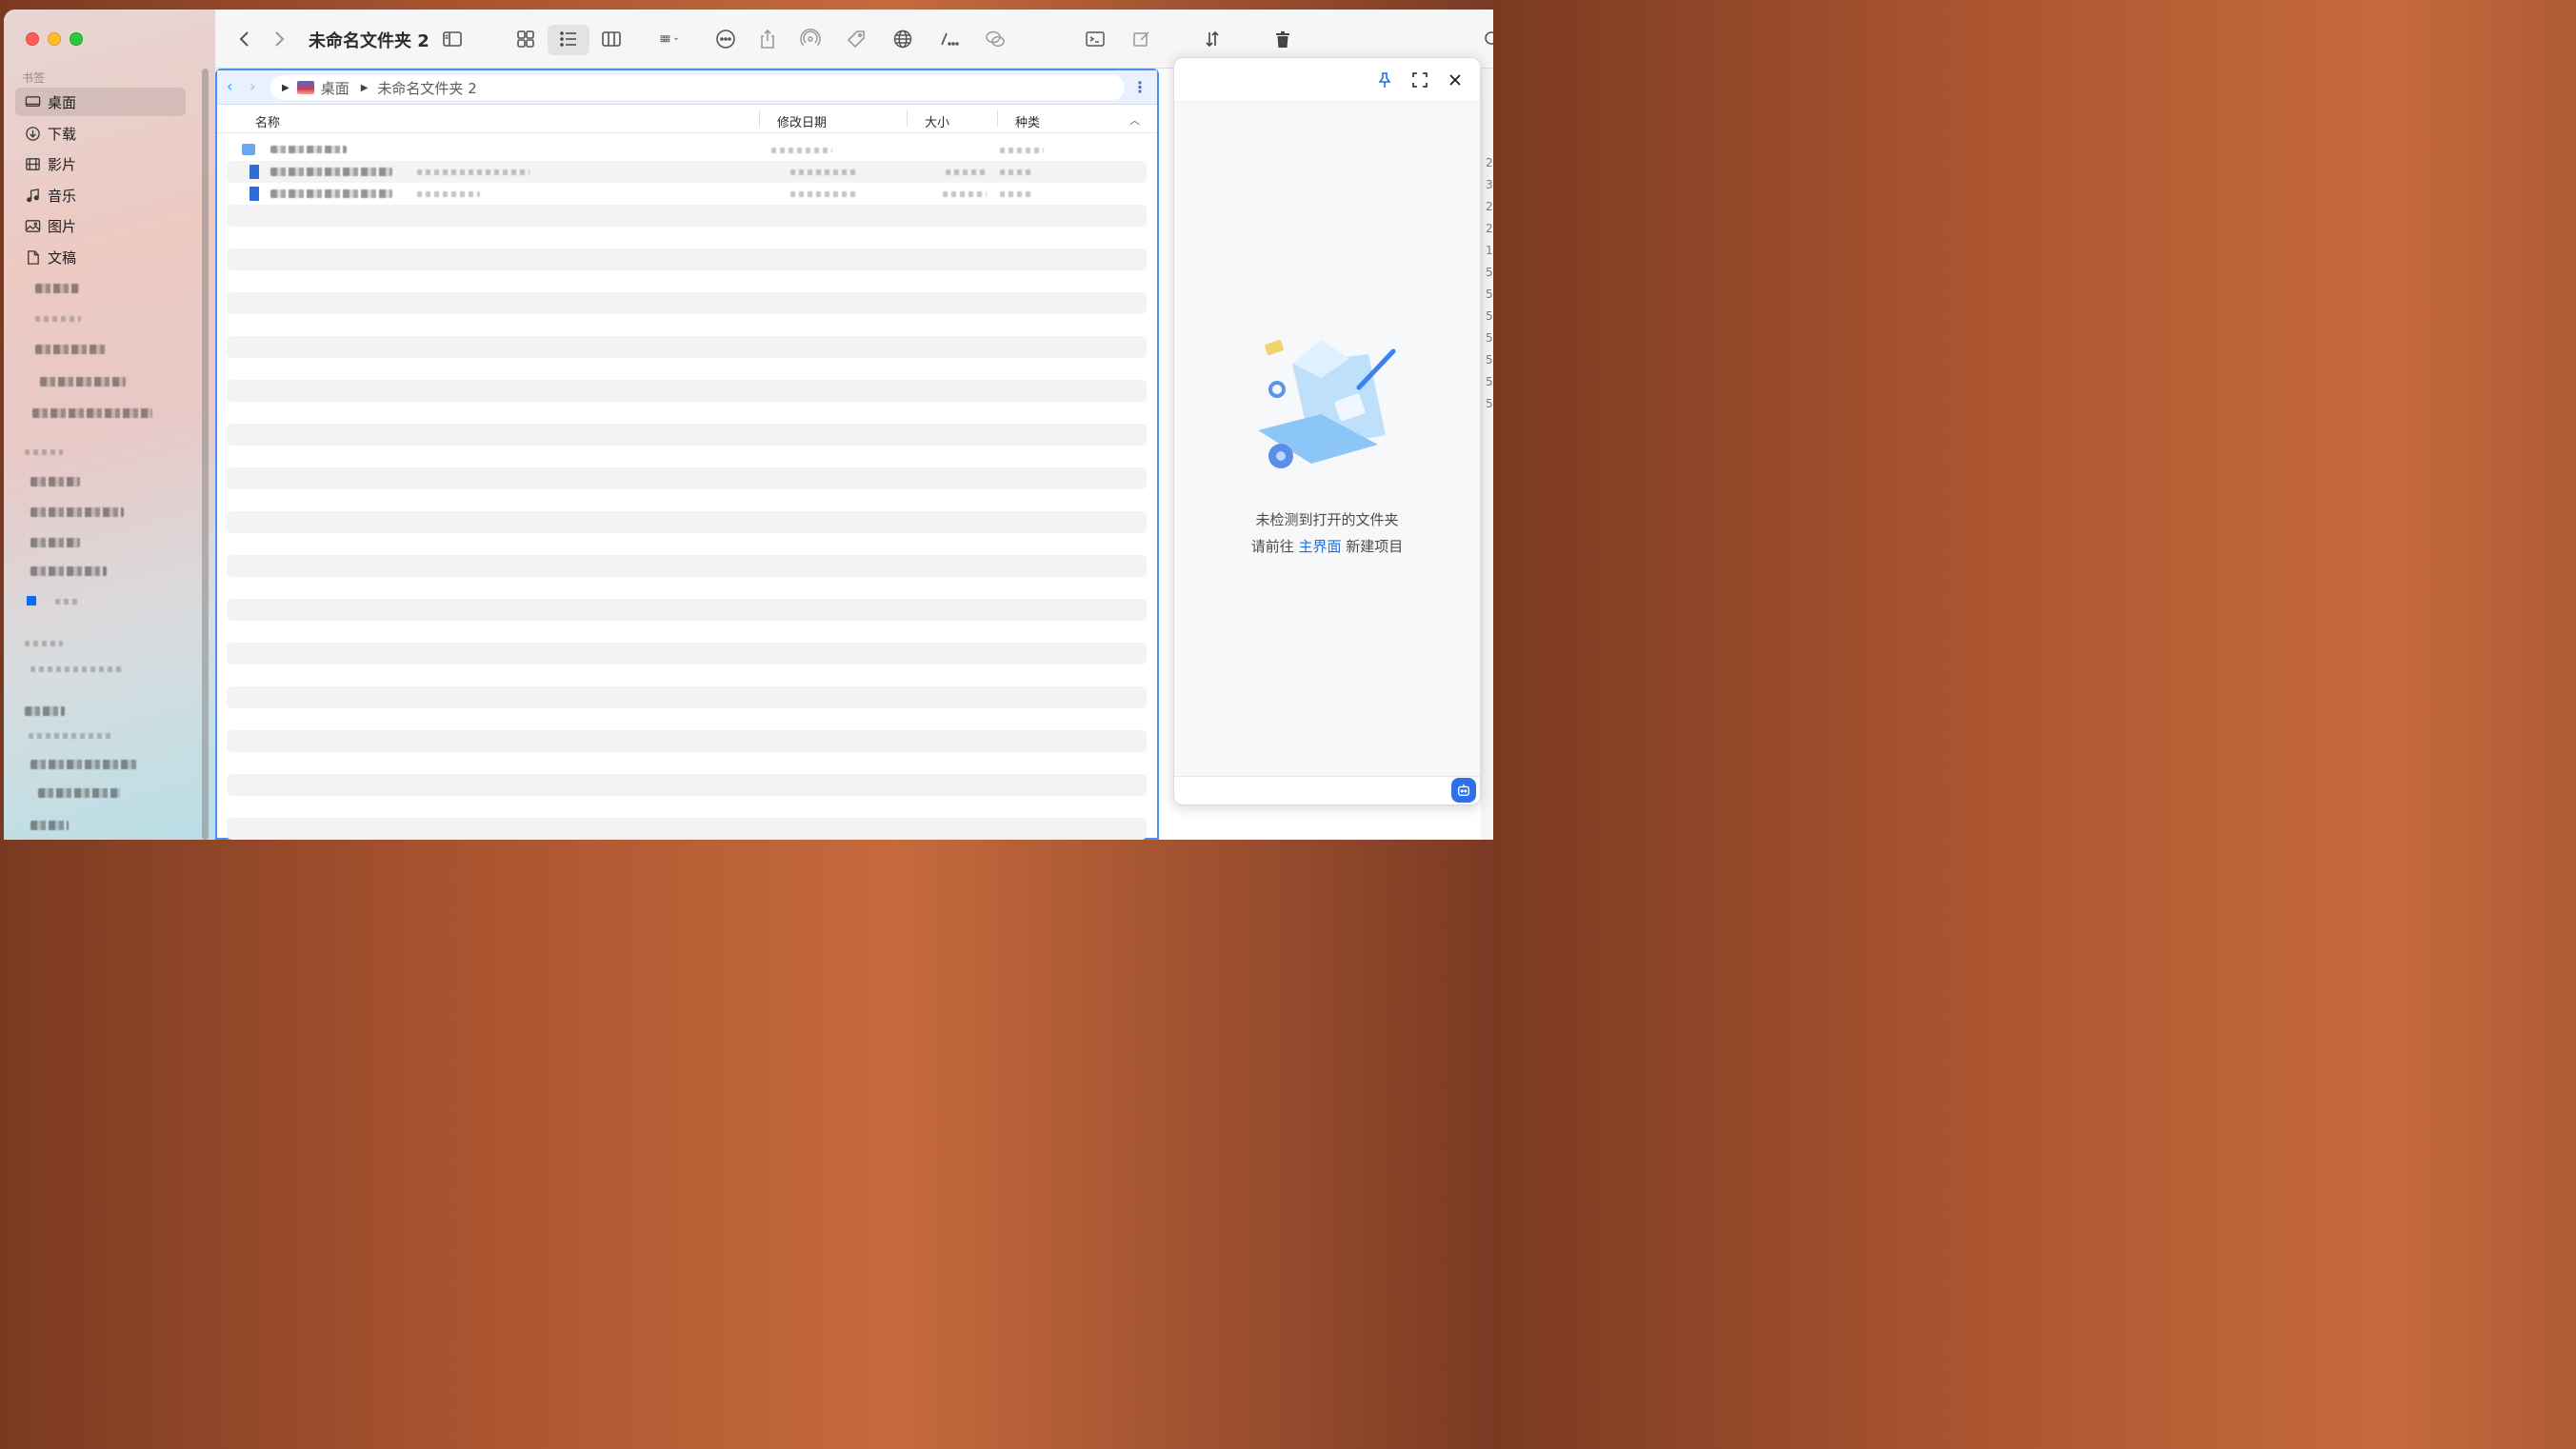 The image size is (2576, 1449). What do you see at coordinates (995, 39) in the screenshot?
I see `wechat-icon` at bounding box center [995, 39].